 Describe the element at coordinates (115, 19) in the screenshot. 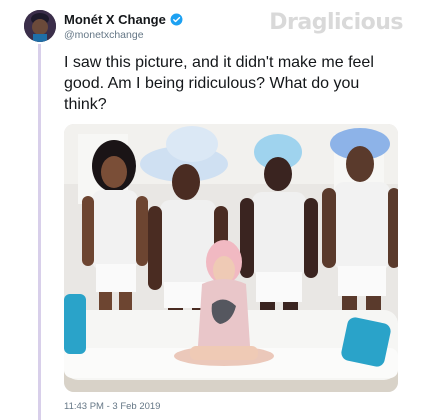

I see `author-name: Monét X Change` at that location.